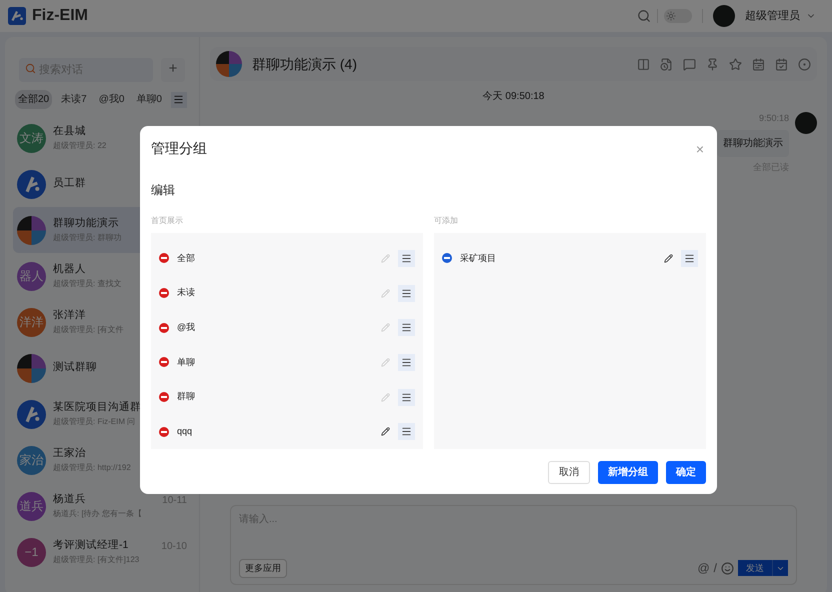  What do you see at coordinates (186, 397) in the screenshot?
I see `group-label: 群聊` at bounding box center [186, 397].